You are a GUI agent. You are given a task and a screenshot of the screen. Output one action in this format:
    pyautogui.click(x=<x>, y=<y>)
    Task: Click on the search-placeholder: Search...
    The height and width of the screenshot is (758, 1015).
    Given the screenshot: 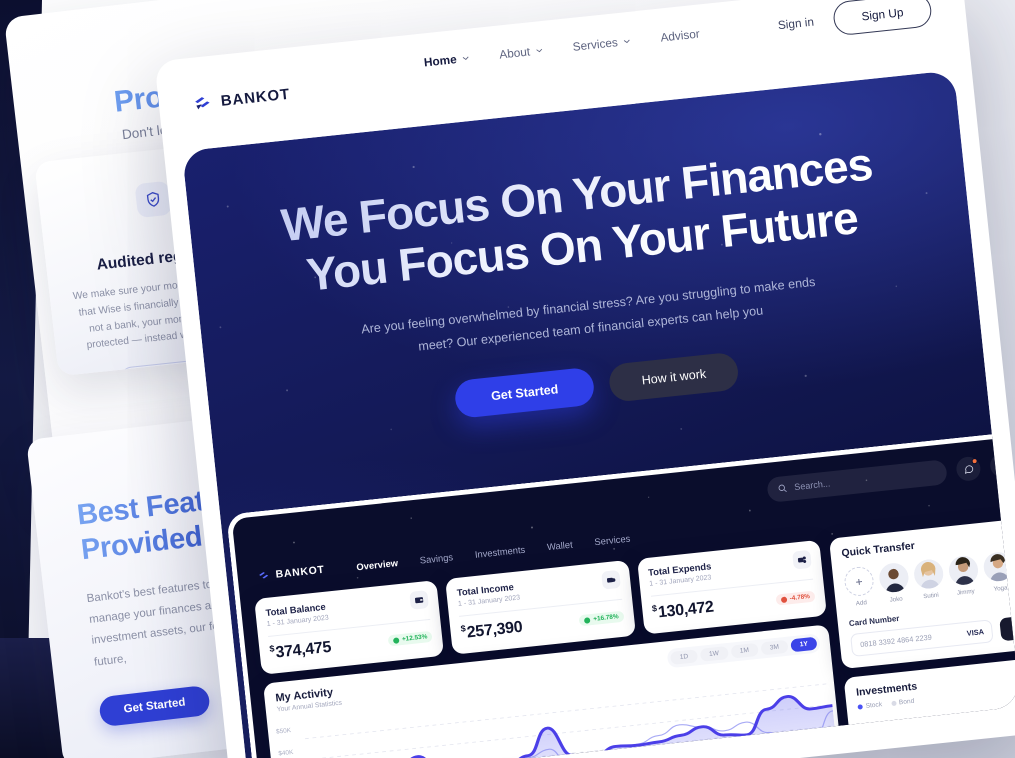 What is the action you would take?
    pyautogui.click(x=812, y=485)
    